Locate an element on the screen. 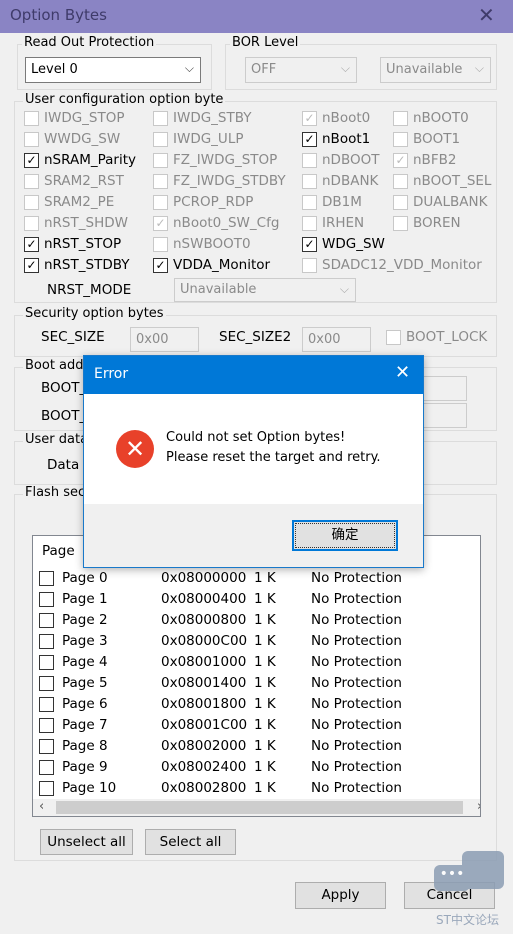 Image resolution: width=513 pixels, height=934 pixels. table-row: Page 7 0x08001C00 1 K No Protection is located at coordinates (245, 725).